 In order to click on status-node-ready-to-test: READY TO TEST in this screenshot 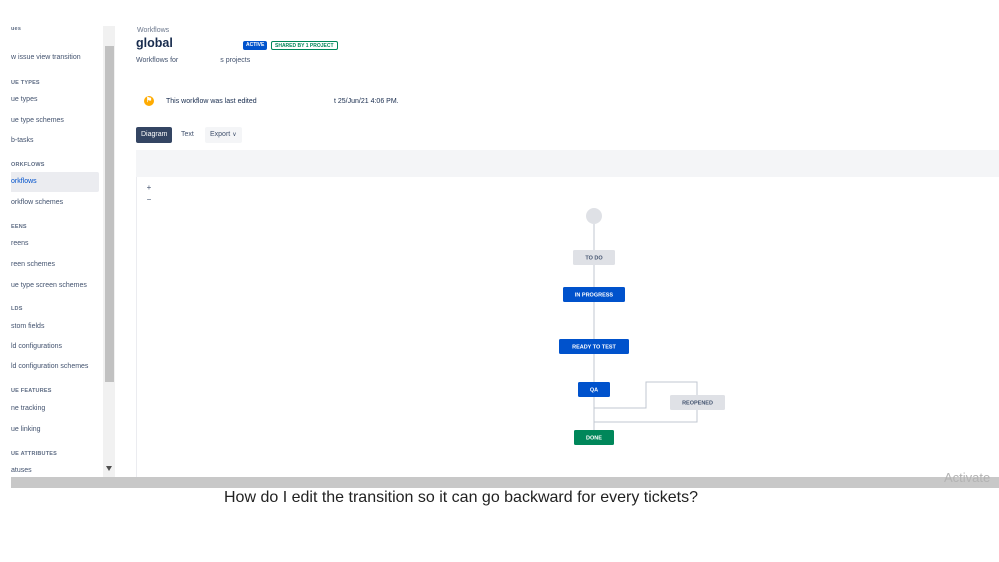, I will do `click(594, 346)`.